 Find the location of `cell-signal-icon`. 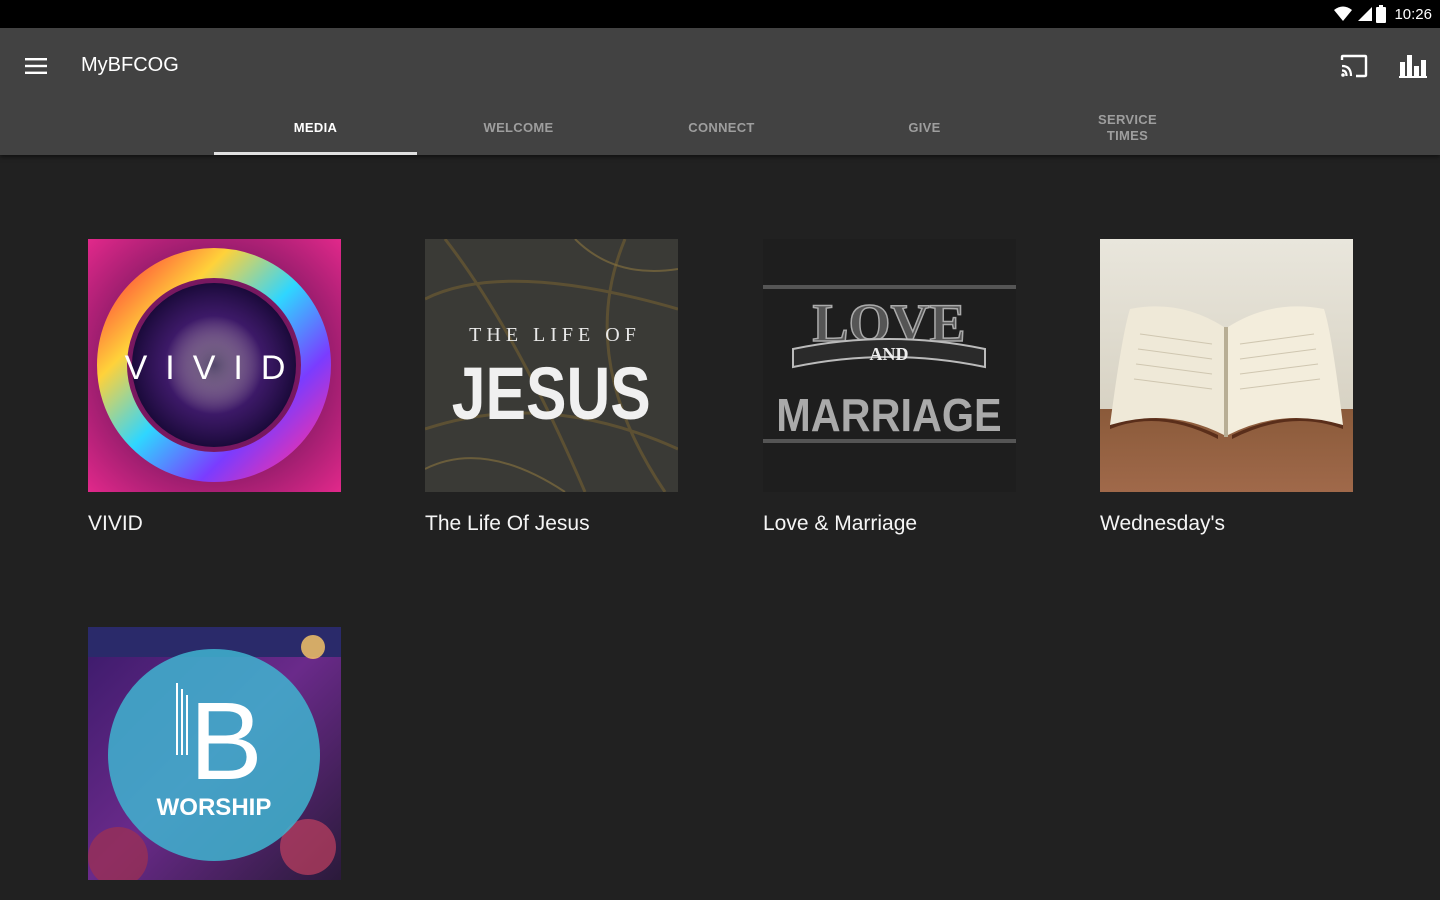

cell-signal-icon is located at coordinates (1365, 14).